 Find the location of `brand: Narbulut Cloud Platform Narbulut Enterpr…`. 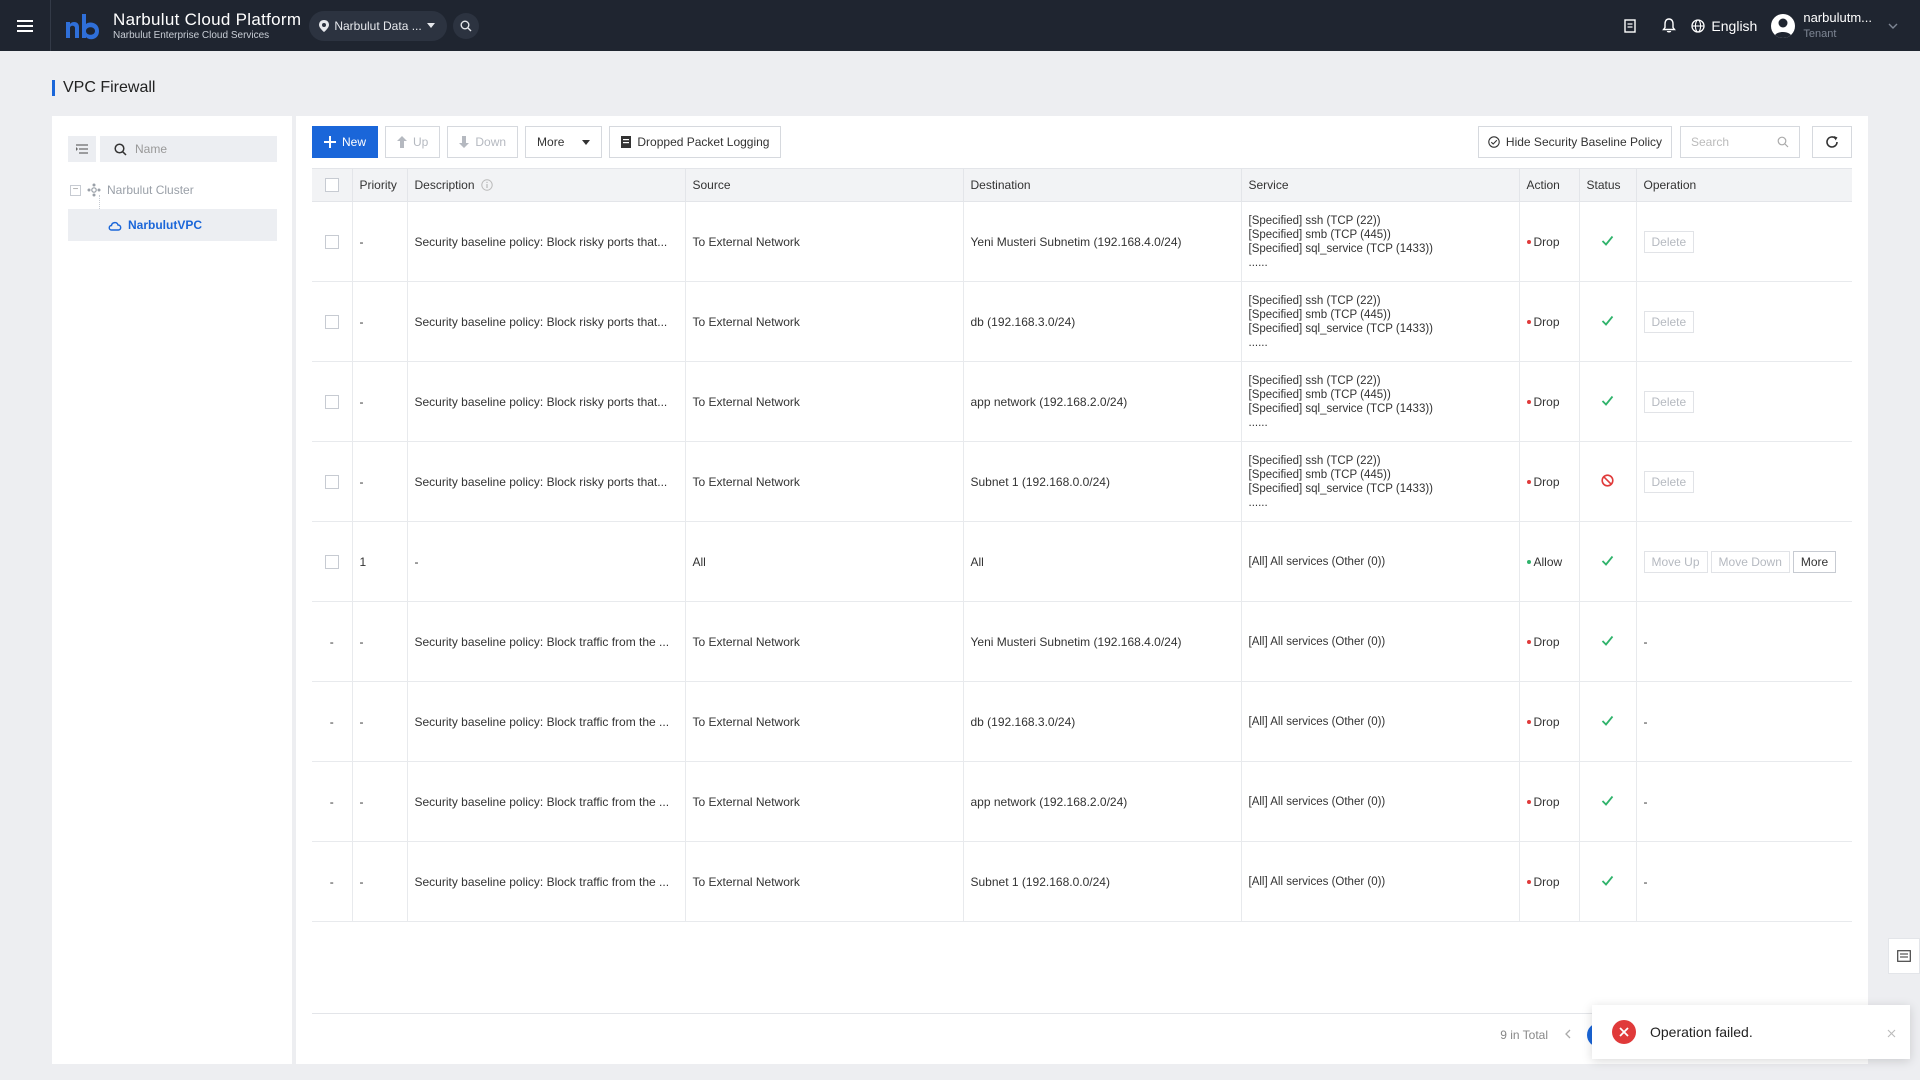

brand: Narbulut Cloud Platform Narbulut Enterpr… is located at coordinates (207, 26).